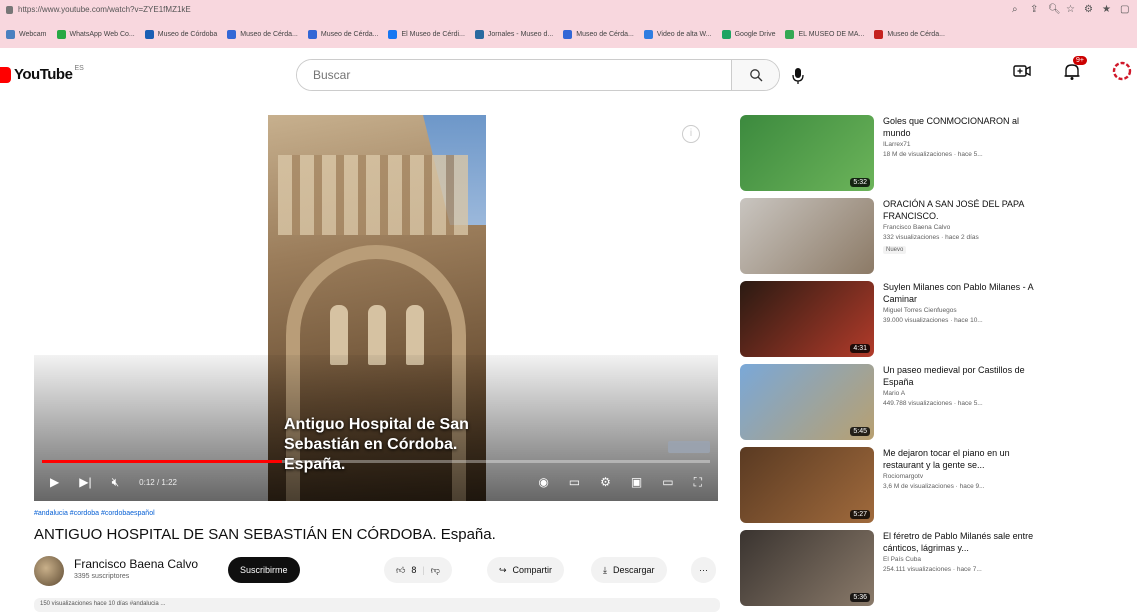  Describe the element at coordinates (807, 319) in the screenshot. I see `recommendation-thumbnail: 4:31` at that location.